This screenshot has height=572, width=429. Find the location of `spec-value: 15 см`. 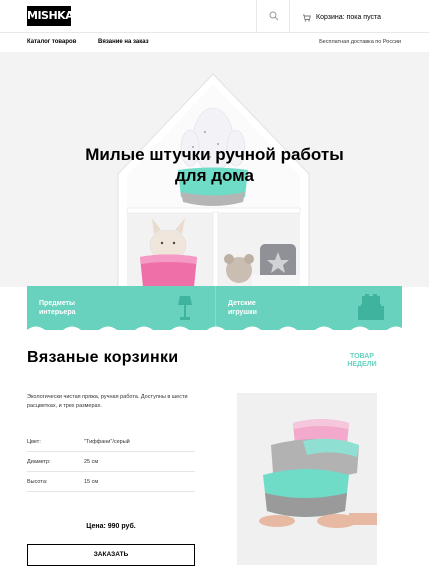

spec-value: 15 см is located at coordinates (91, 482).